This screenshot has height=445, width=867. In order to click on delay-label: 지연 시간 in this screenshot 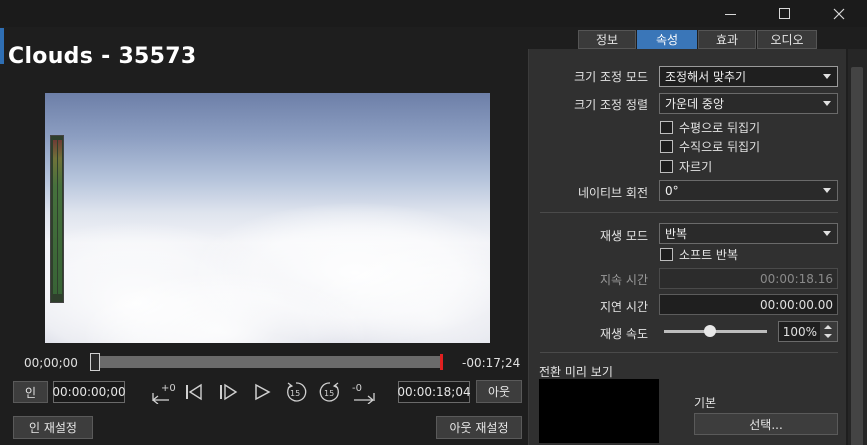, I will do `click(624, 307)`.